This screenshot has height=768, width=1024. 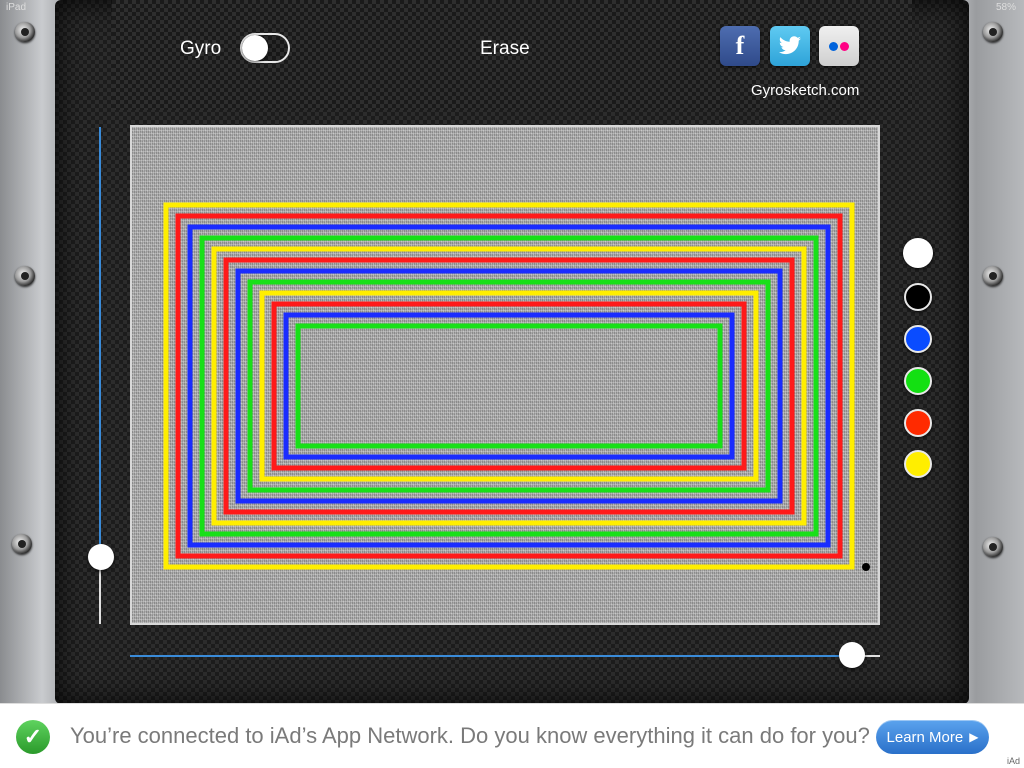 I want to click on toggle-knob, so click(x=255, y=48).